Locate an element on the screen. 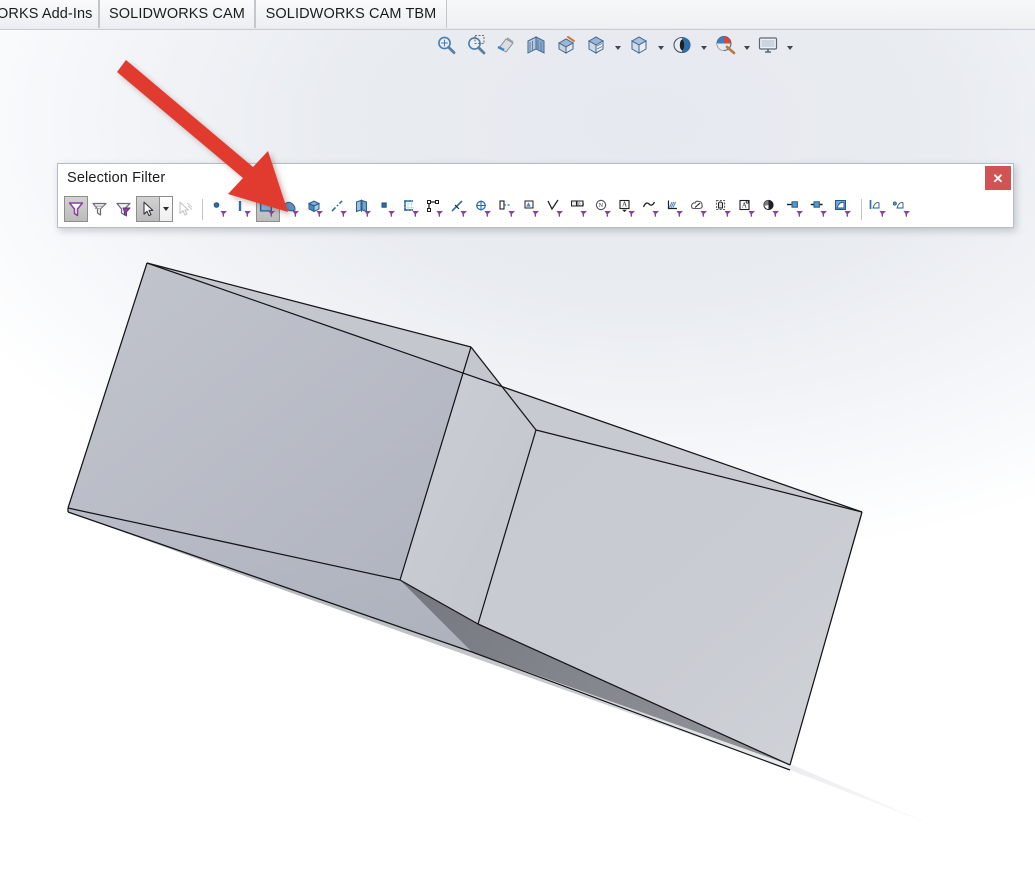 The height and width of the screenshot is (869, 1035). tab-strip-filler is located at coordinates (741, 14).